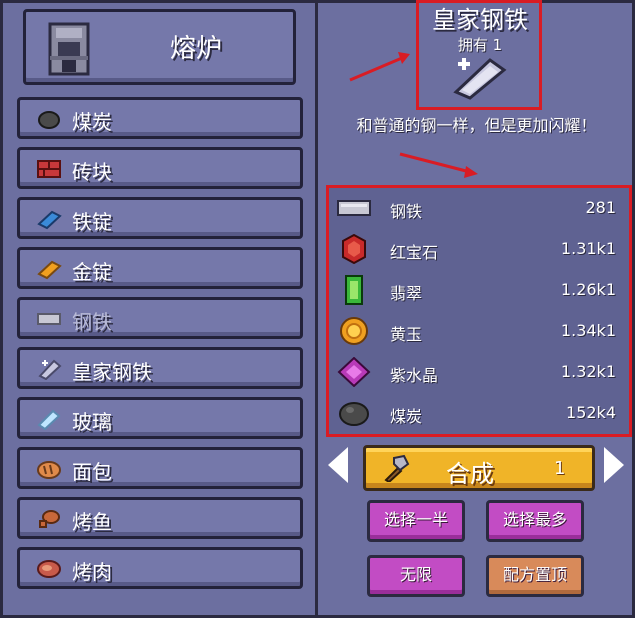 The height and width of the screenshot is (618, 635). Describe the element at coordinates (535, 576) in the screenshot. I see `pin-recipe-button: 配方置顶` at that location.